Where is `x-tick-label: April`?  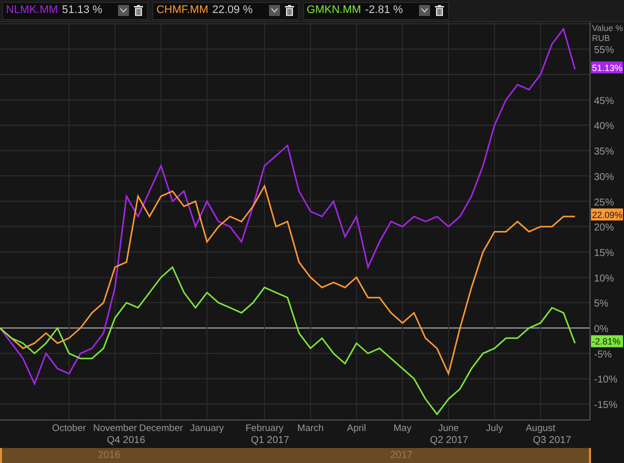
x-tick-label: April is located at coordinates (356, 428).